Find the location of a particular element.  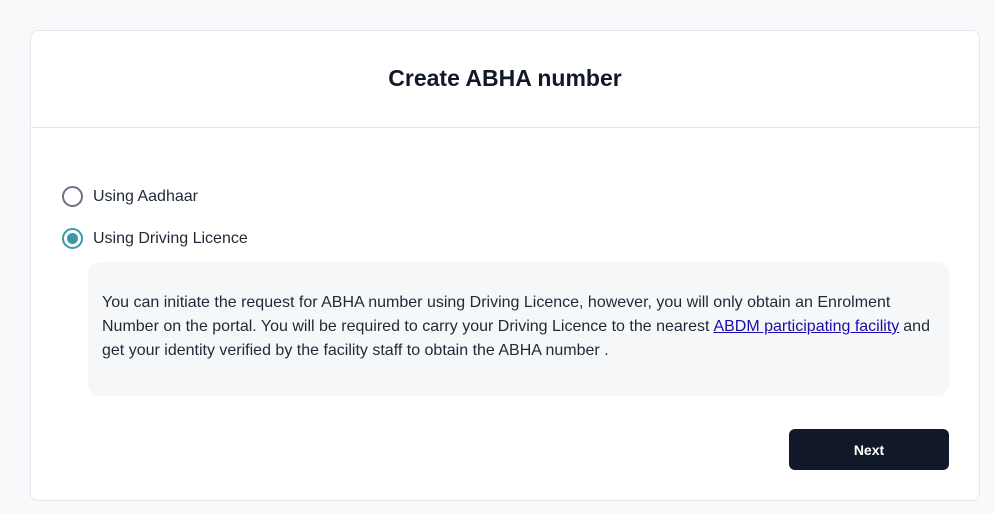

radio-selected-dot is located at coordinates (72, 238).